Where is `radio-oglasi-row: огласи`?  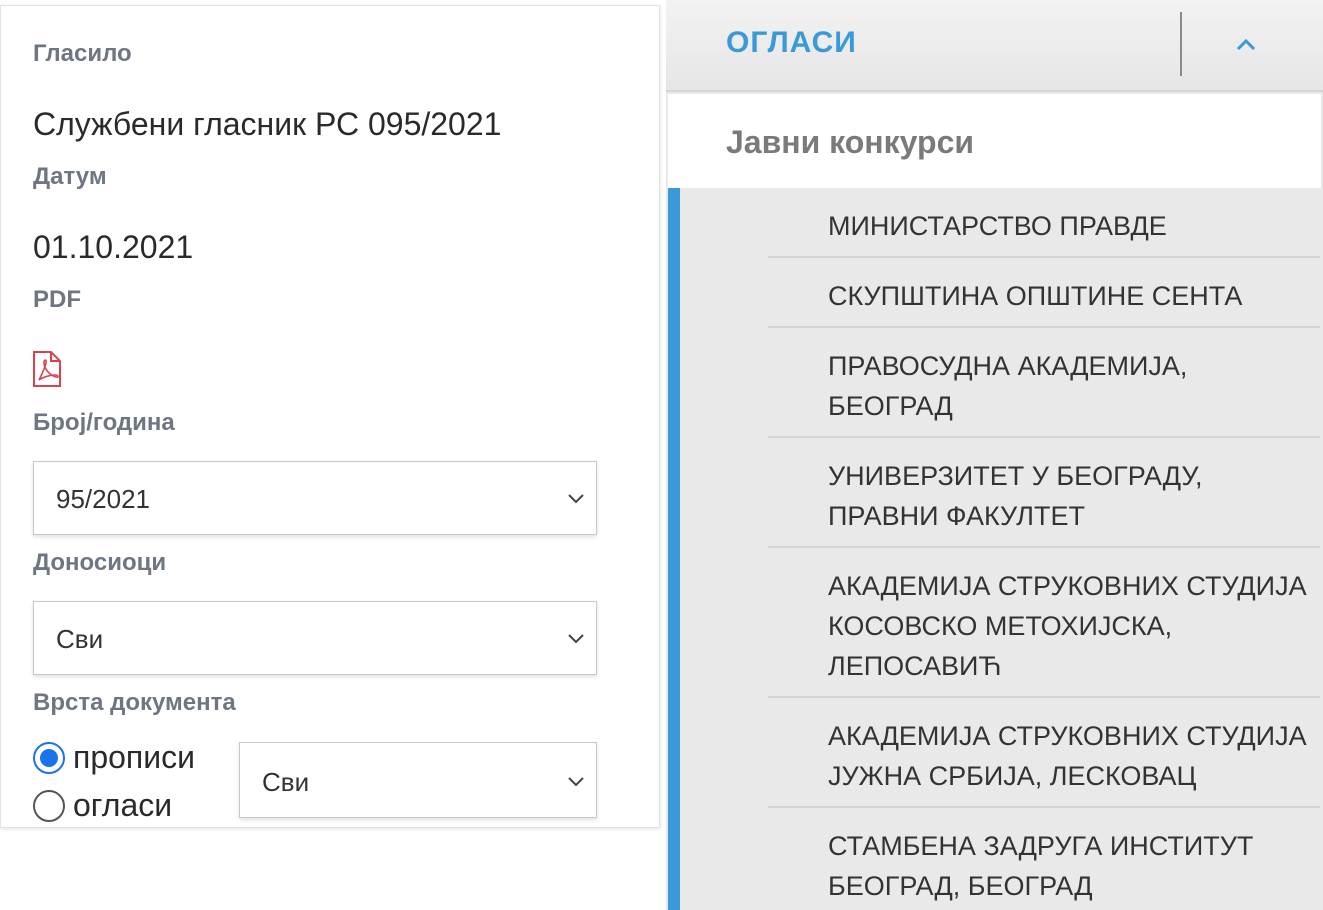 radio-oglasi-row: огласи is located at coordinates (102, 805).